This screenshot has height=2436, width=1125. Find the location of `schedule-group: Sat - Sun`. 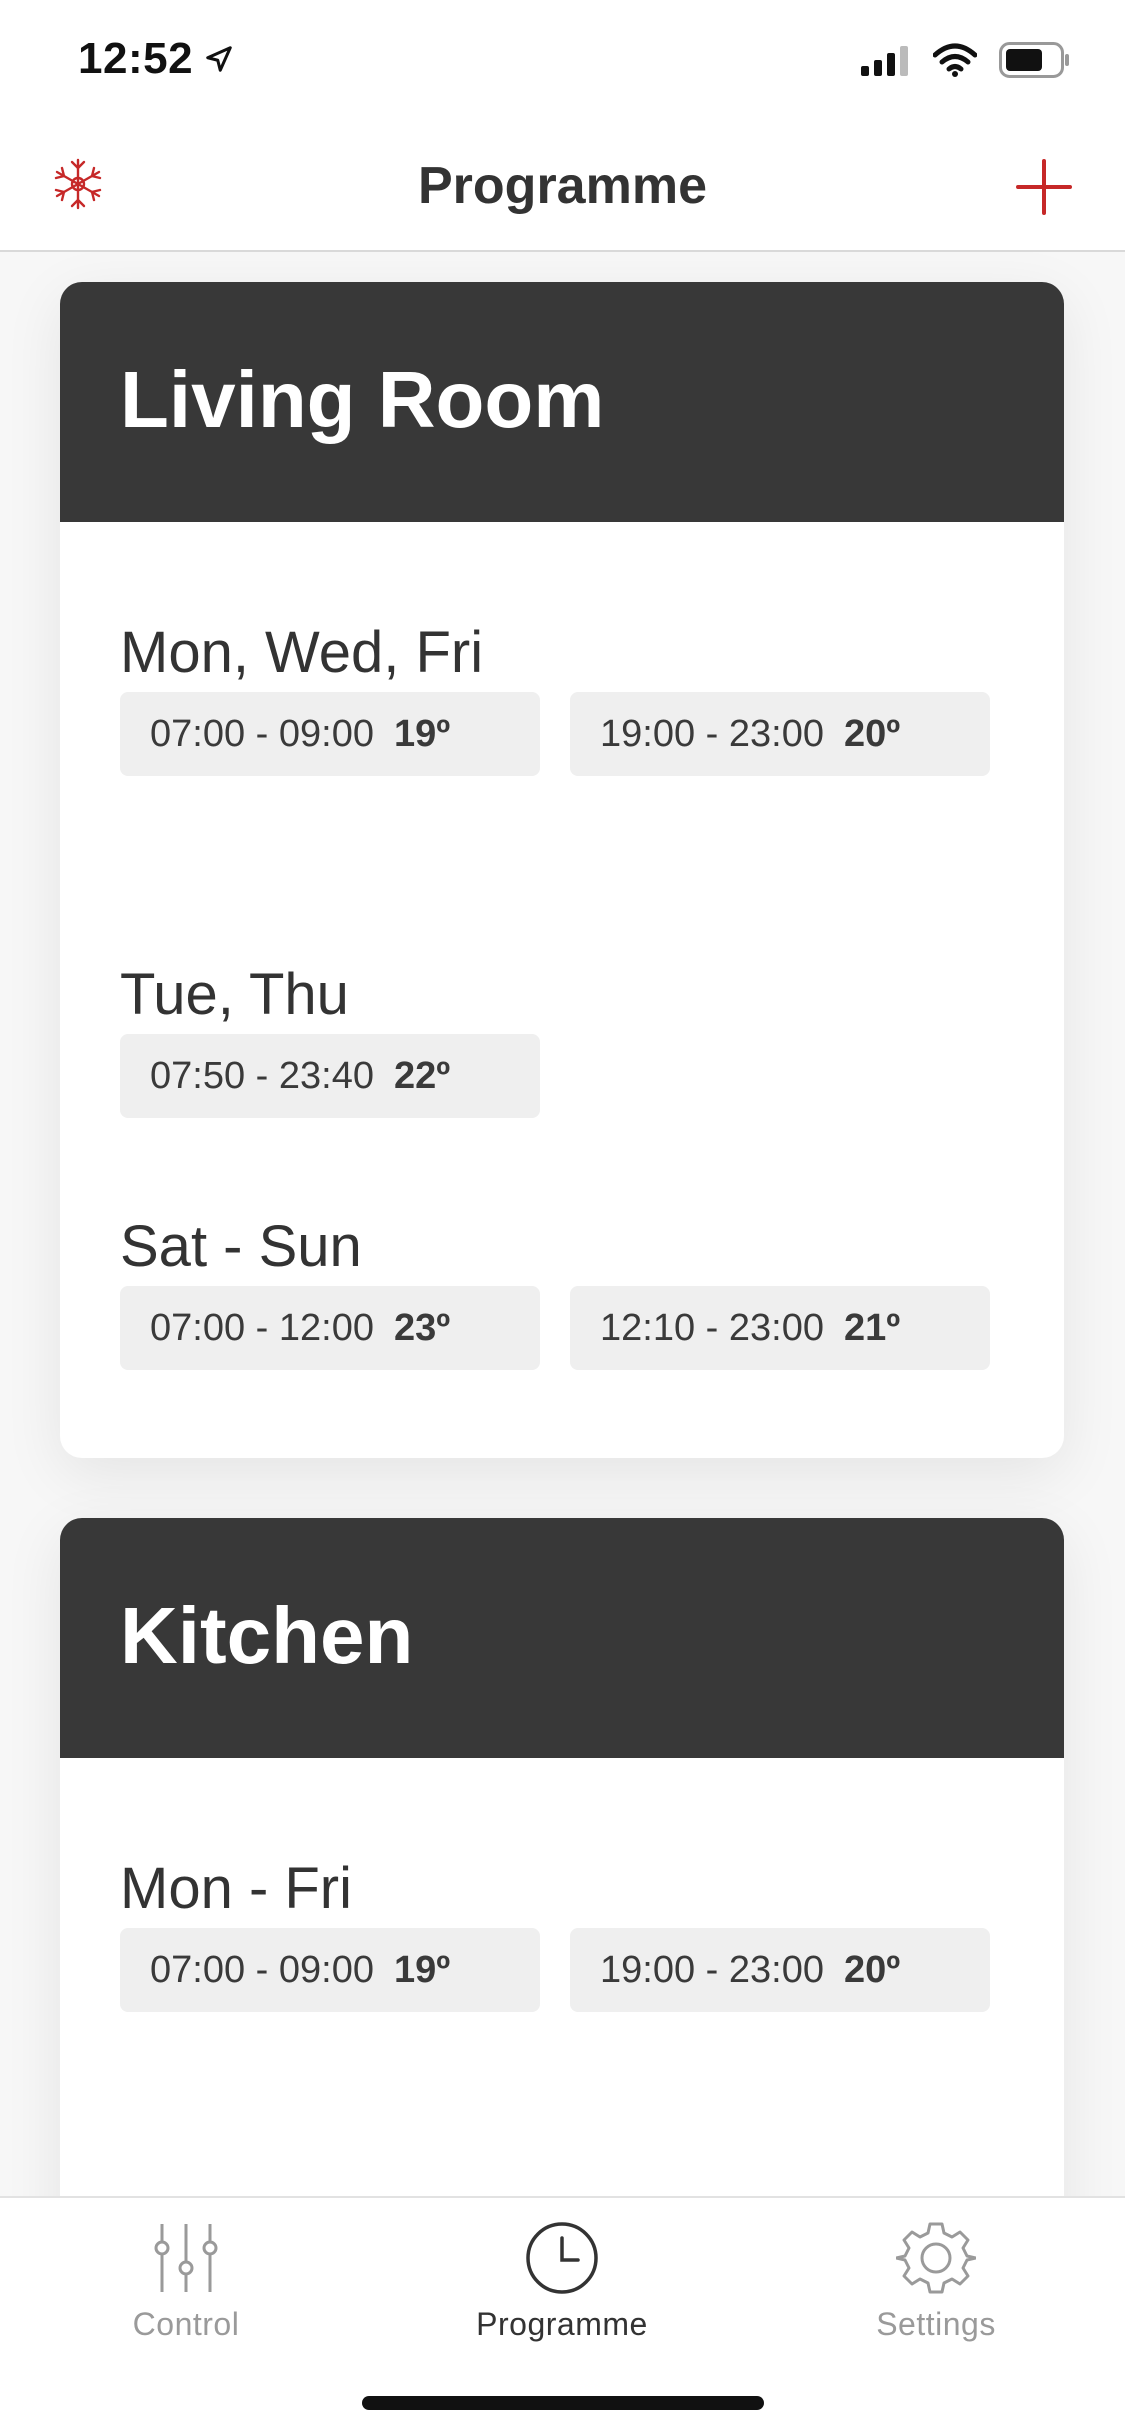

schedule-group: Sat - Sun is located at coordinates (241, 2192).